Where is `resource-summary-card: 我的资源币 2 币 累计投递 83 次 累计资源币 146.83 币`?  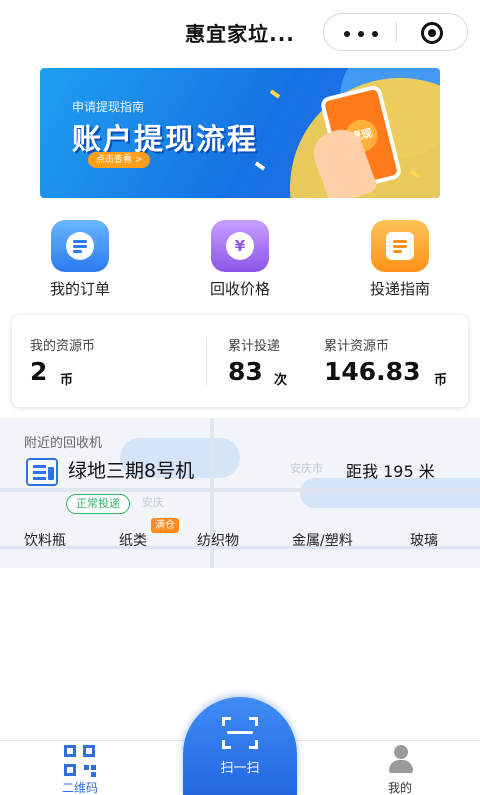 resource-summary-card: 我的资源币 2 币 累计投递 83 次 累计资源币 146.83 币 is located at coordinates (240, 361).